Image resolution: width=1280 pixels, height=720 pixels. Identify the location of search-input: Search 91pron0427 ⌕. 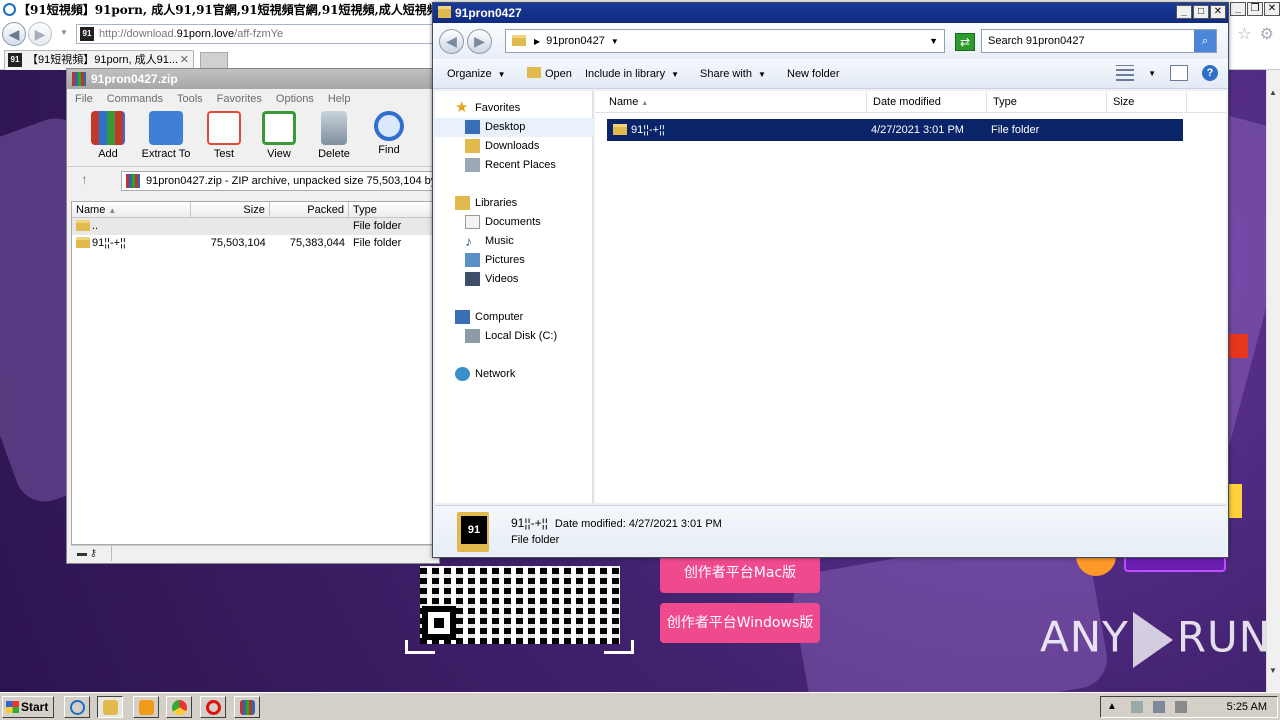
(1099, 41).